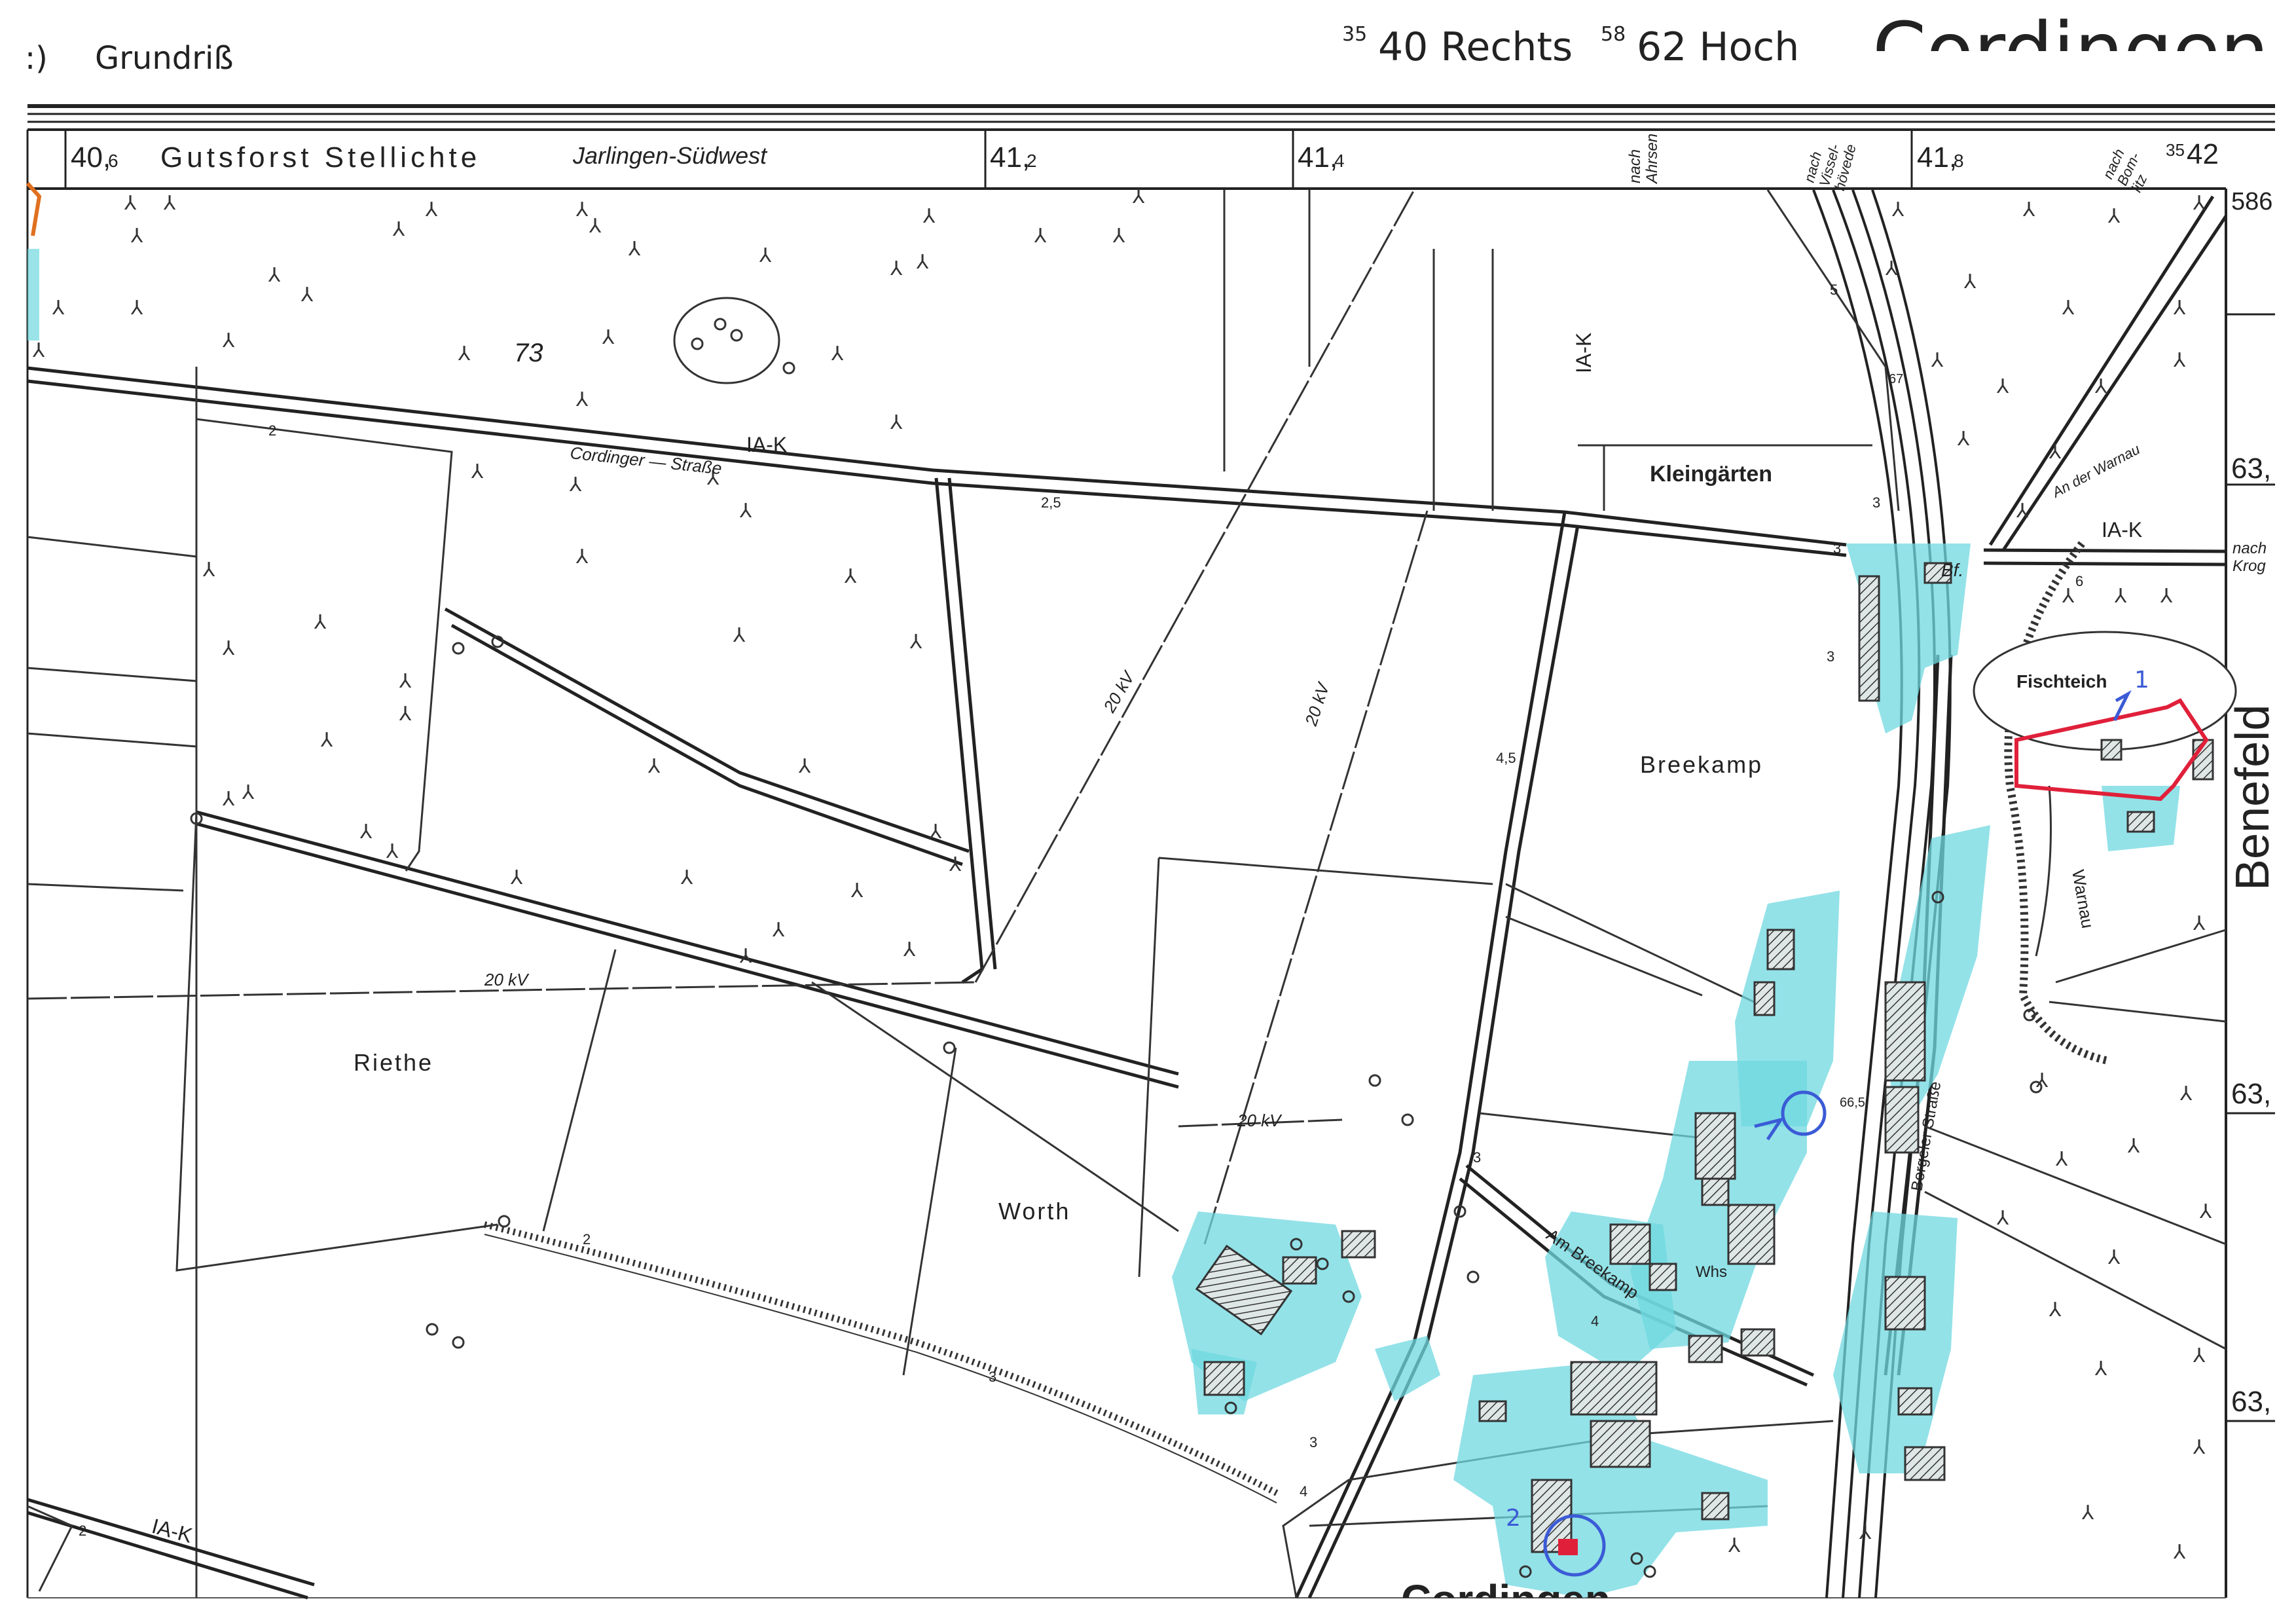  What do you see at coordinates (1317, 704) in the screenshot?
I see `label-20kv-2: 20 kV` at bounding box center [1317, 704].